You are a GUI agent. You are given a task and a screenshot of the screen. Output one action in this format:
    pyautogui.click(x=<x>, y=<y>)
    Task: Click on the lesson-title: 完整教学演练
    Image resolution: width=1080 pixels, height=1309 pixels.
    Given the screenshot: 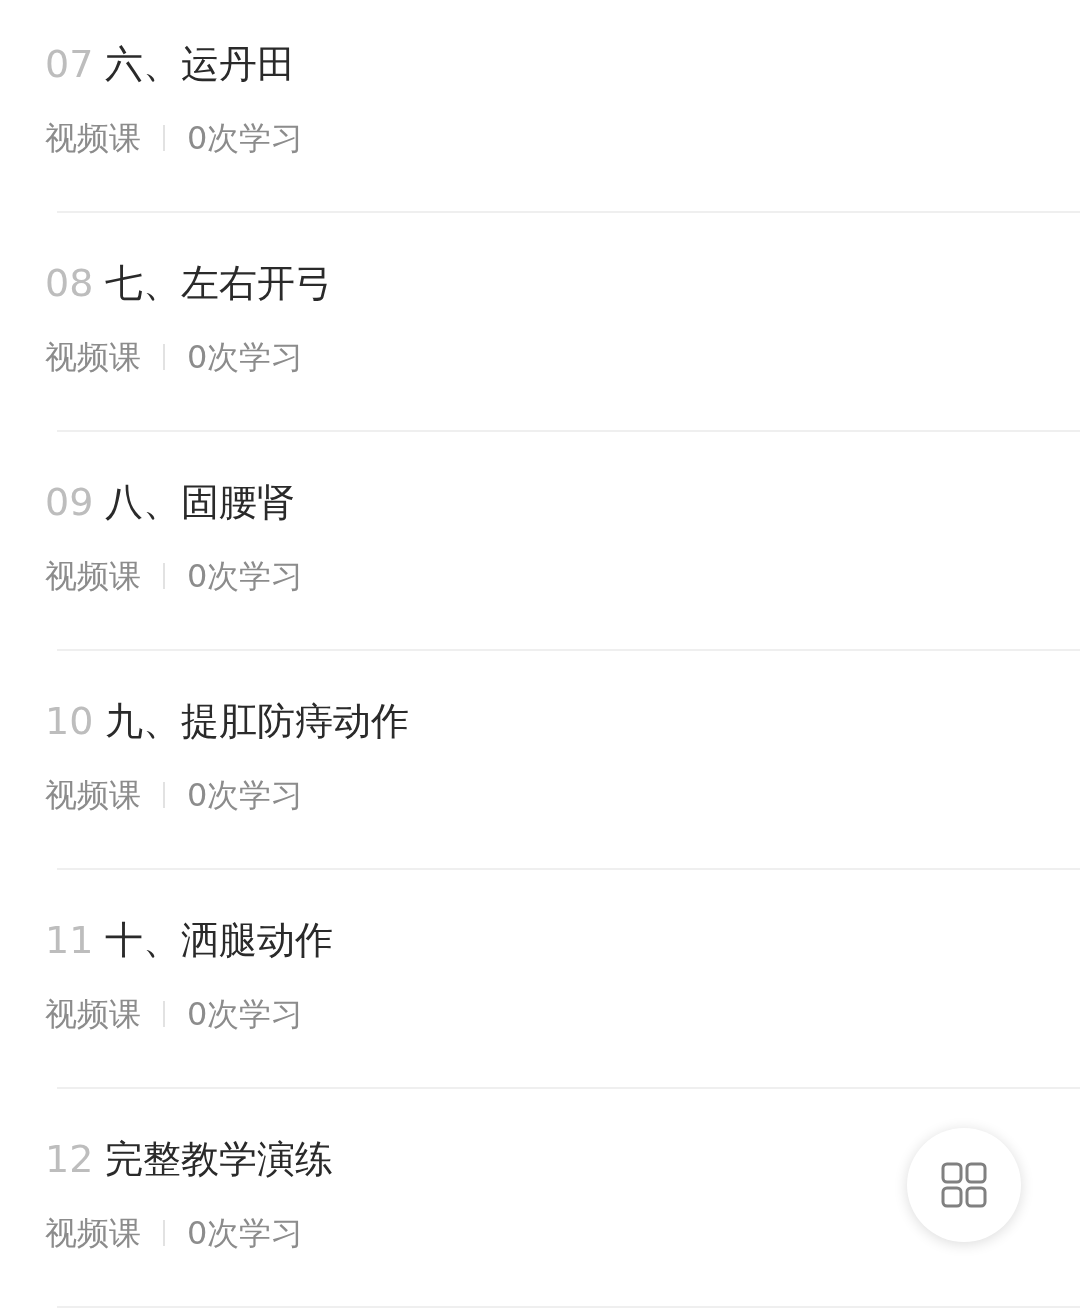 What is the action you would take?
    pyautogui.click(x=219, y=1159)
    